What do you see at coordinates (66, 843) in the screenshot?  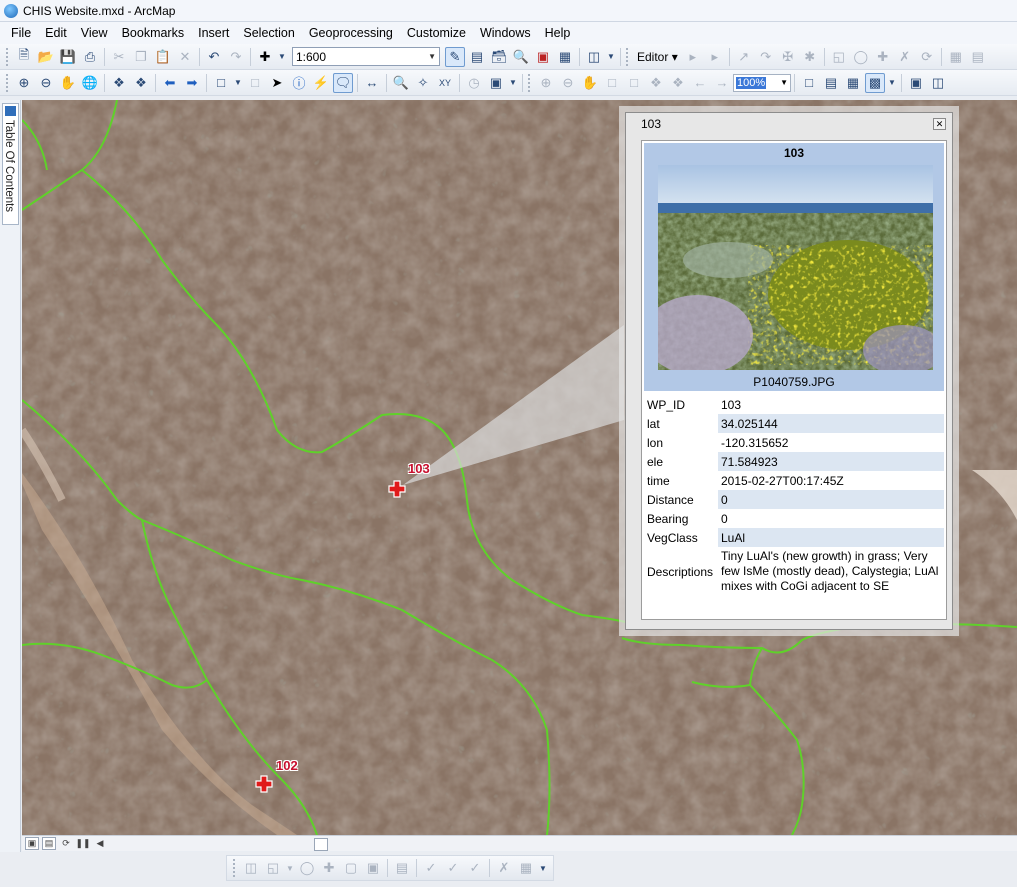 I see `refresh-icon: ⟳` at bounding box center [66, 843].